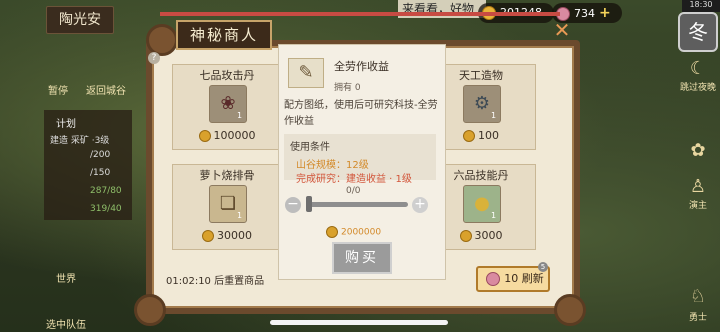 The image size is (720, 332). Describe the element at coordinates (698, 150) in the screenshot. I see `flower-icon: ✿` at that location.